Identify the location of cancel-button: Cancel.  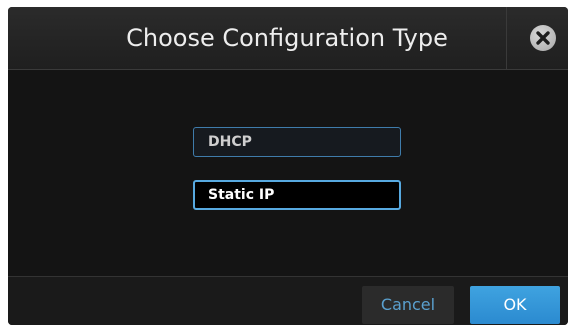
(408, 305).